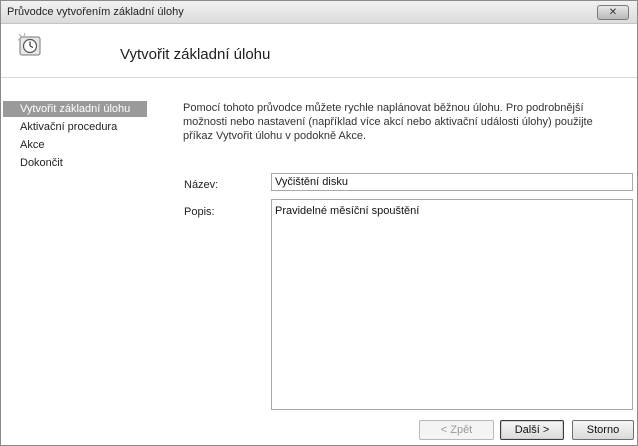  I want to click on wizard-header: Vytvořit základní úlohu, so click(319, 51).